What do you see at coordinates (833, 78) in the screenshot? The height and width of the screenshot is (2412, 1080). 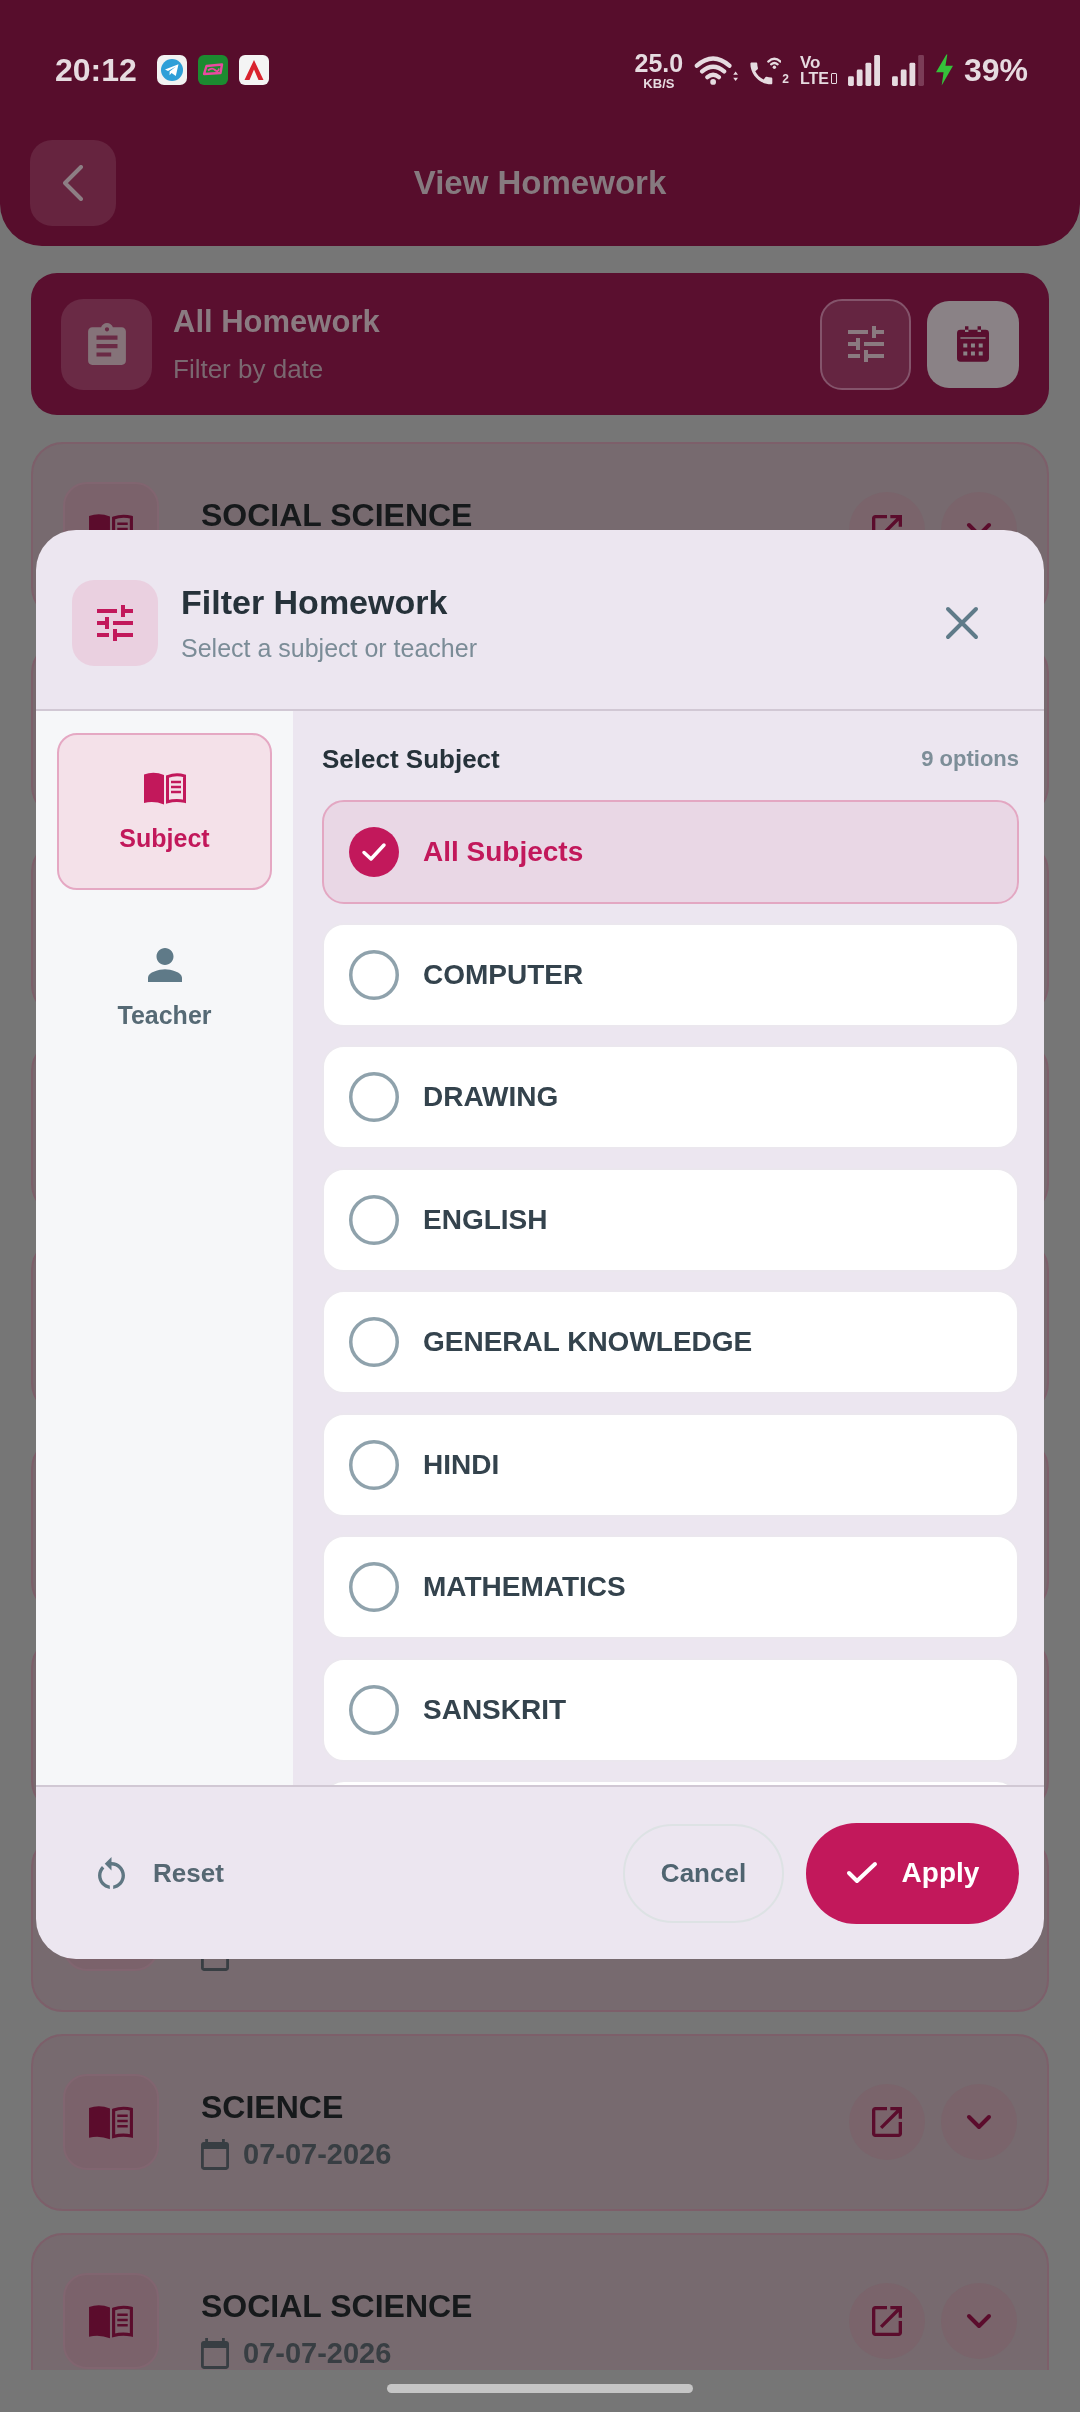 I see `sim-slot-icon` at bounding box center [833, 78].